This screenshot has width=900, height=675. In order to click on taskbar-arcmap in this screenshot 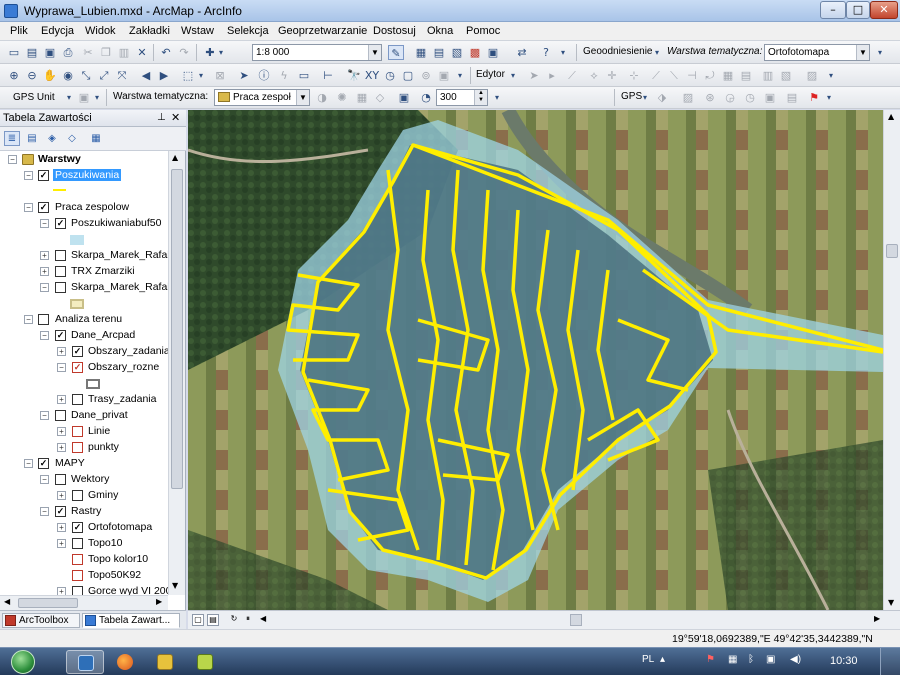, I will do `click(85, 662)`.